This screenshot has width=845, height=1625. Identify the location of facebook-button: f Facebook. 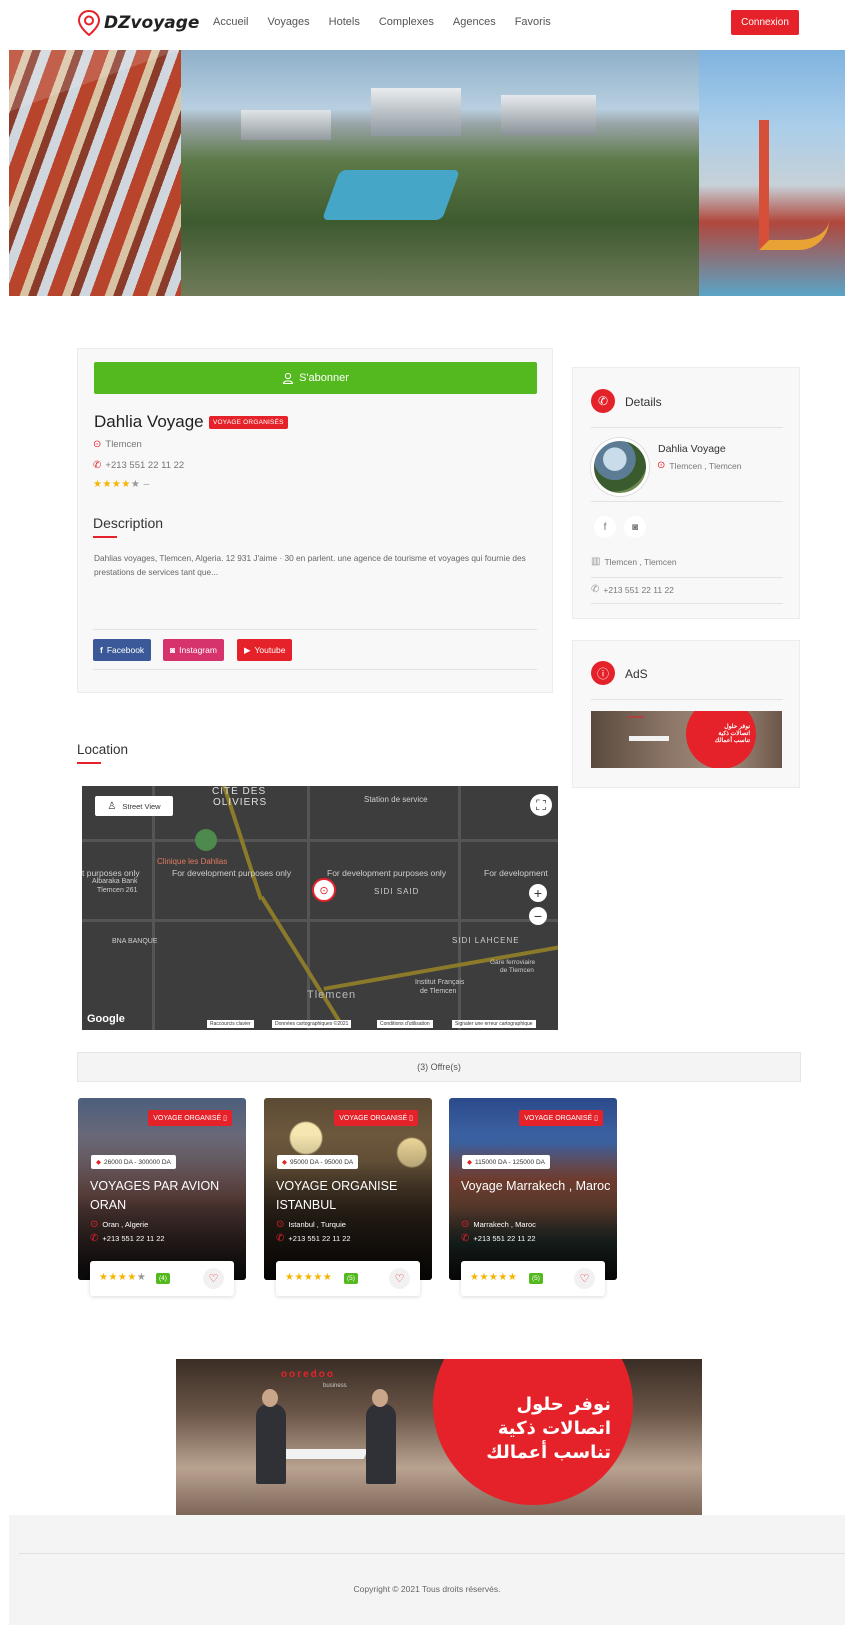
(122, 650).